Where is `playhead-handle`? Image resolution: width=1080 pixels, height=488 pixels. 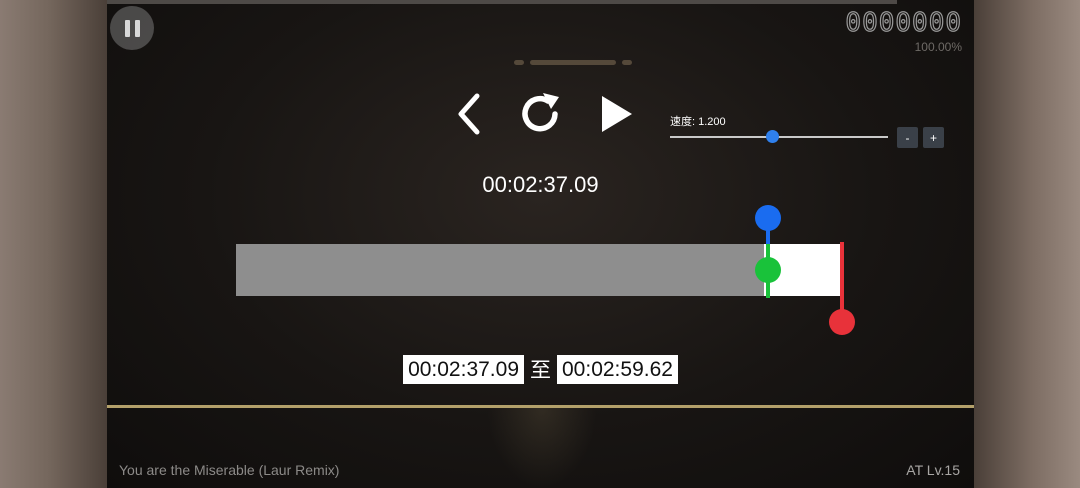
playhead-handle is located at coordinates (767, 270).